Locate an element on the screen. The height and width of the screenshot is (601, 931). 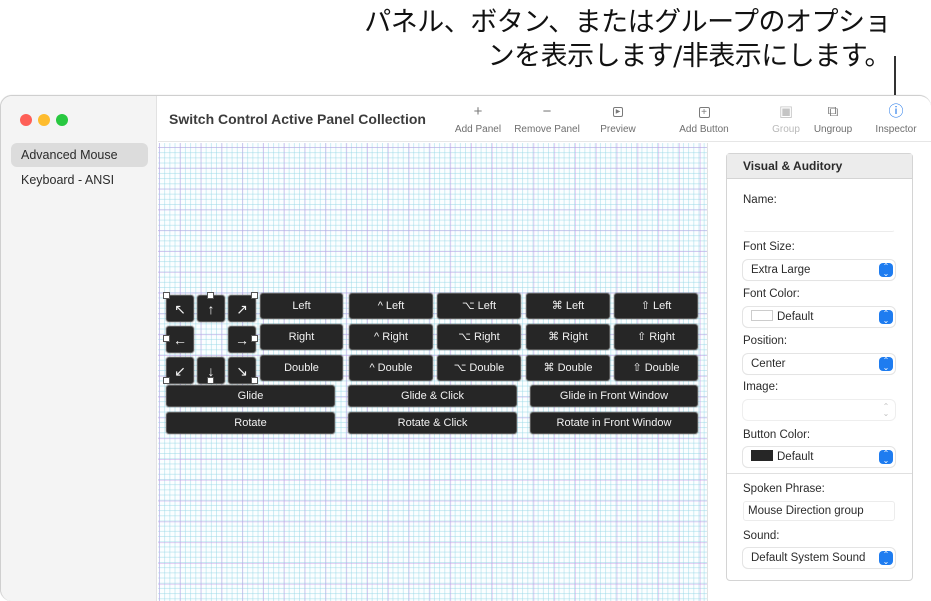
preview-label: Preview is located at coordinates (618, 129).